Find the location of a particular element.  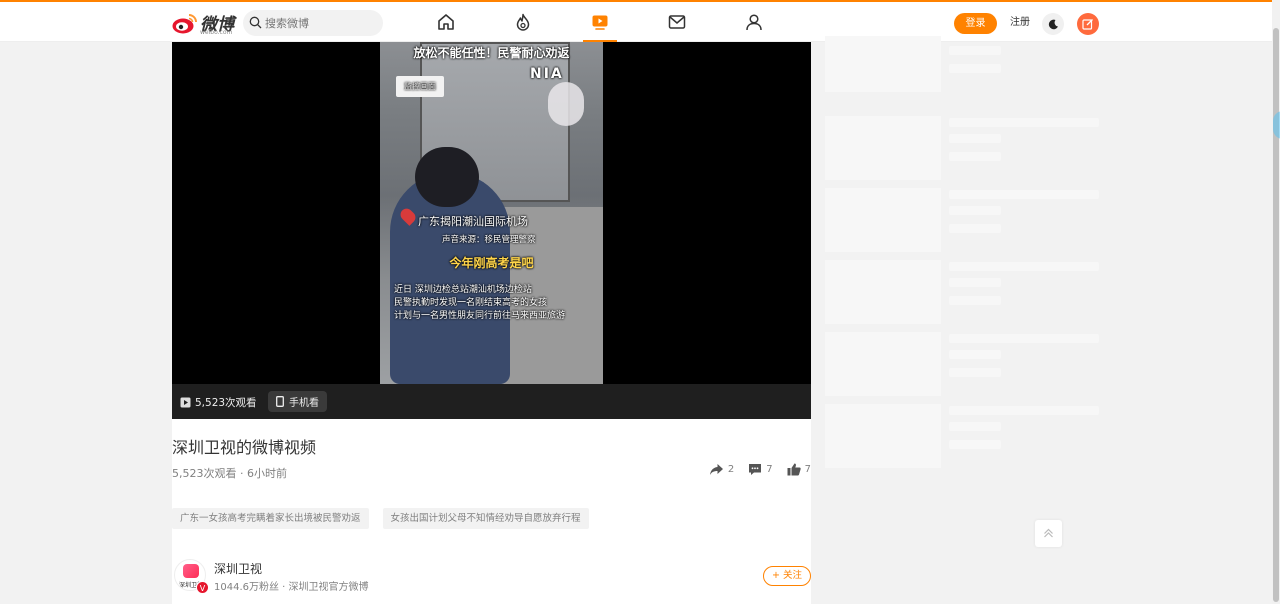

nav-profile is located at coordinates (754, 22).